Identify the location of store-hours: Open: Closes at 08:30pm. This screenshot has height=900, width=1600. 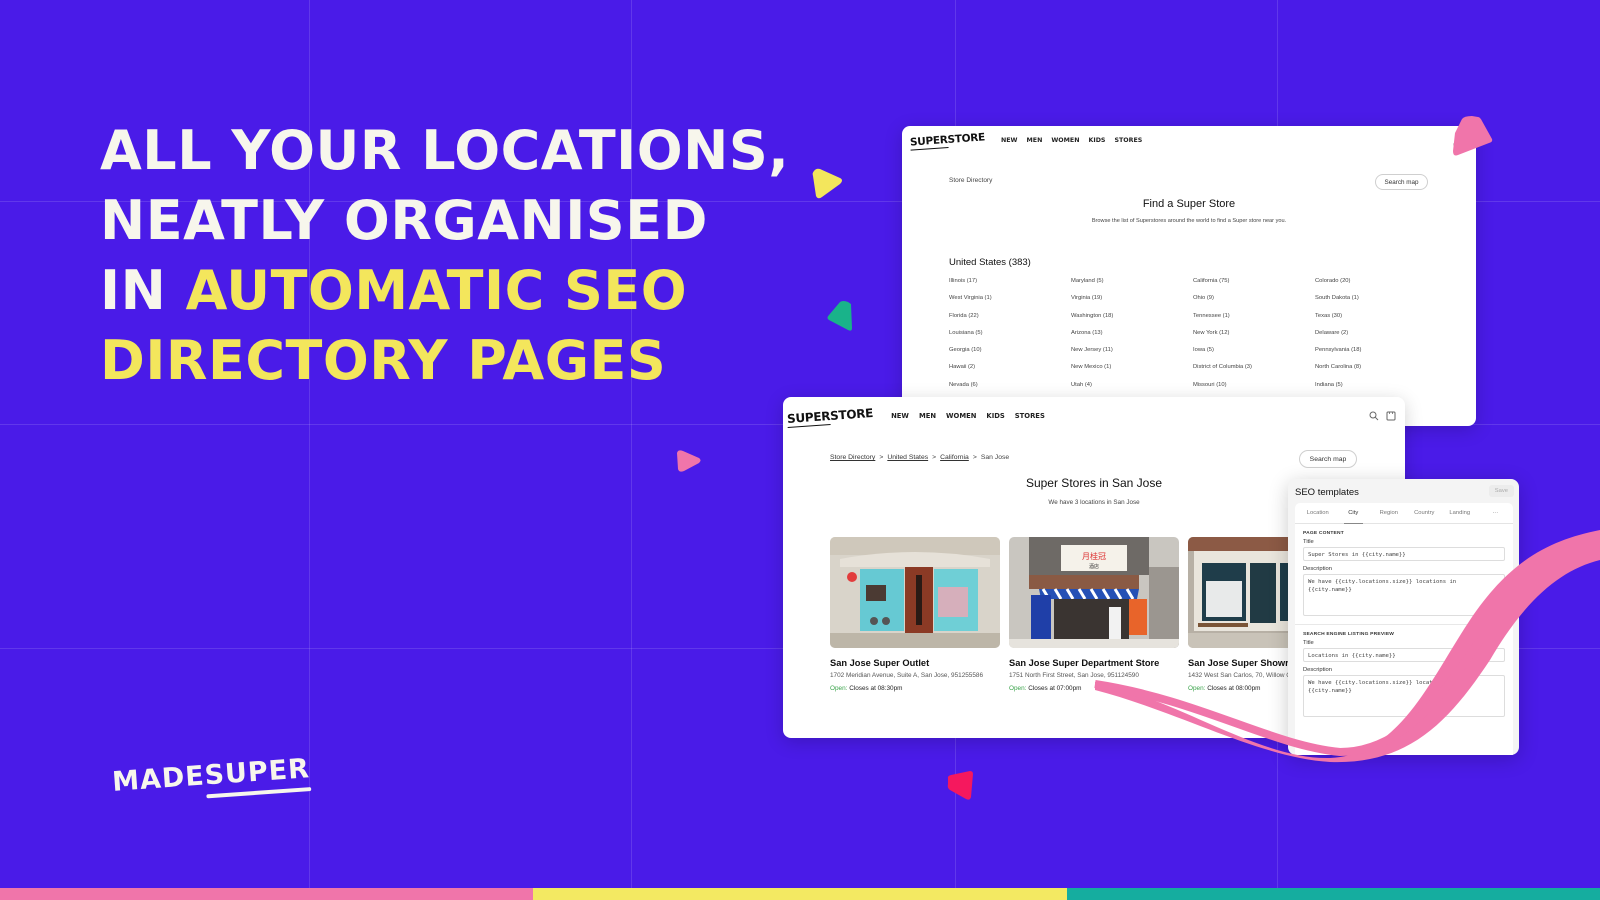
(915, 688).